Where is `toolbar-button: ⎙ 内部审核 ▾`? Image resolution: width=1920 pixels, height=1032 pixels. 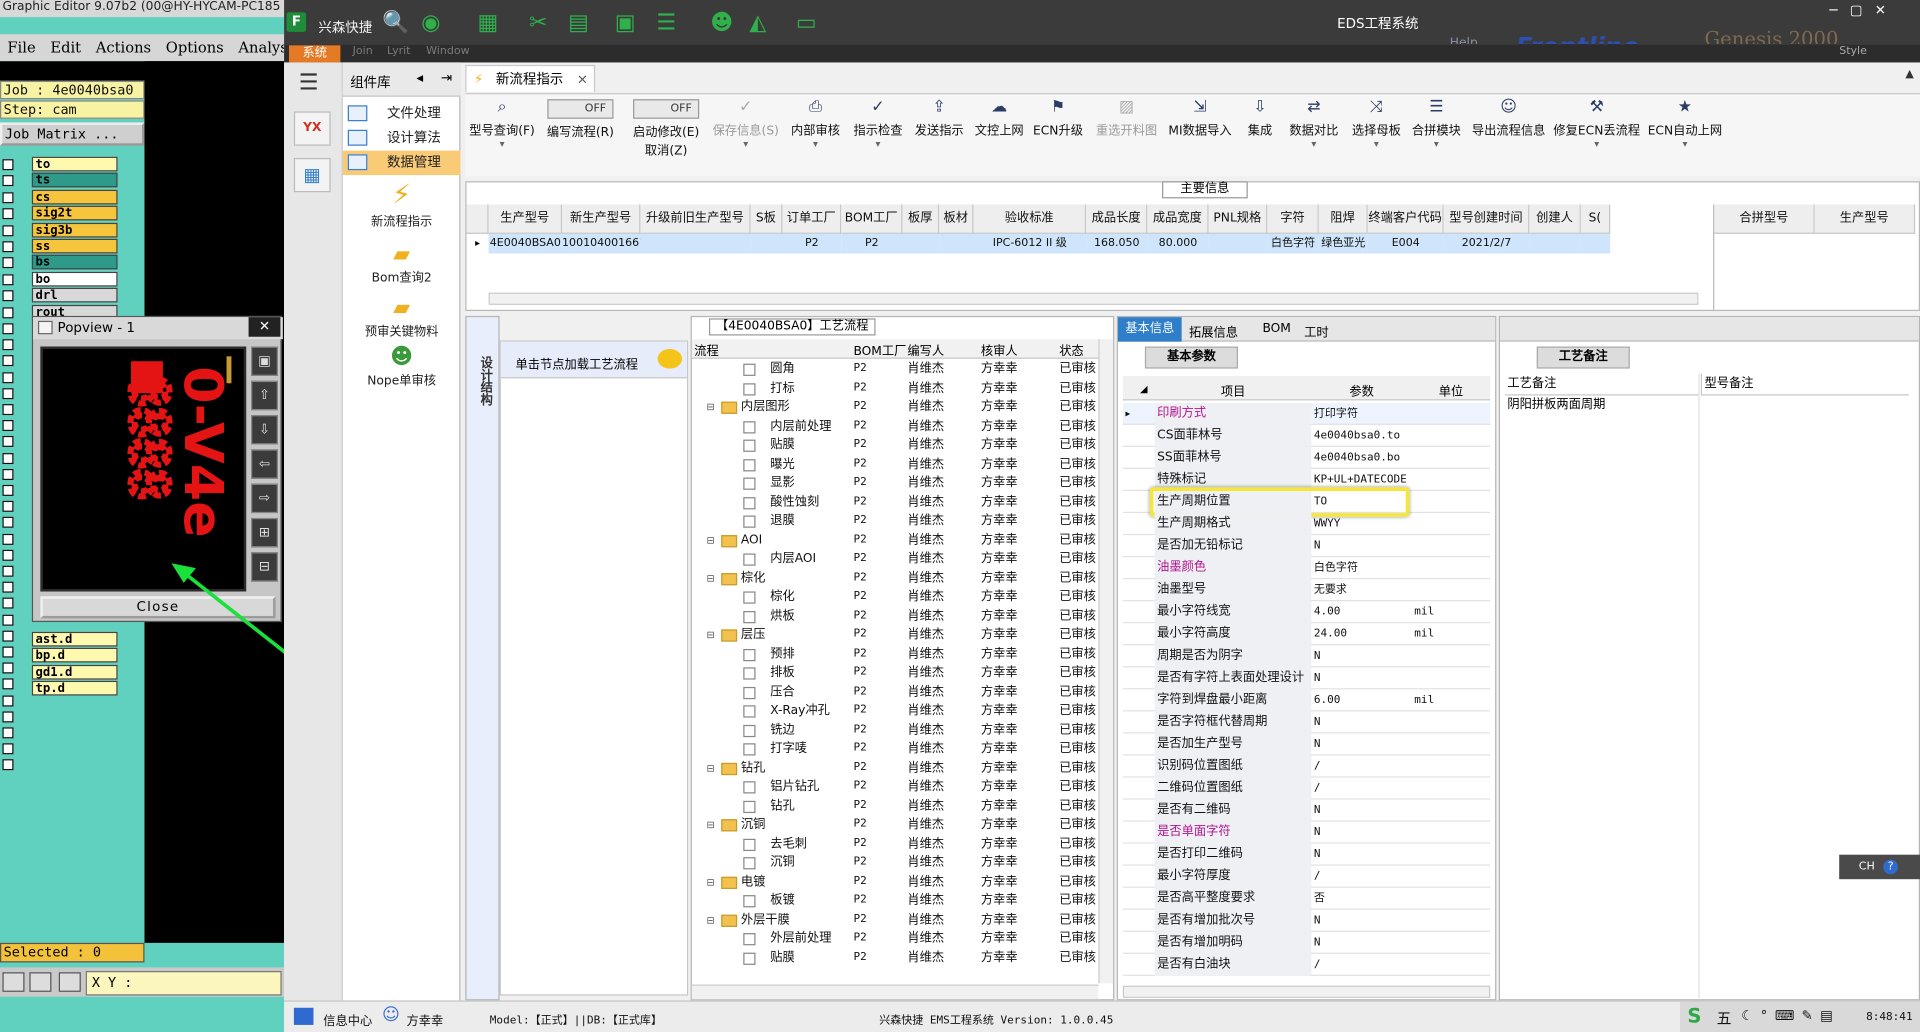 toolbar-button: ⎙ 内部审核 ▾ is located at coordinates (815, 133).